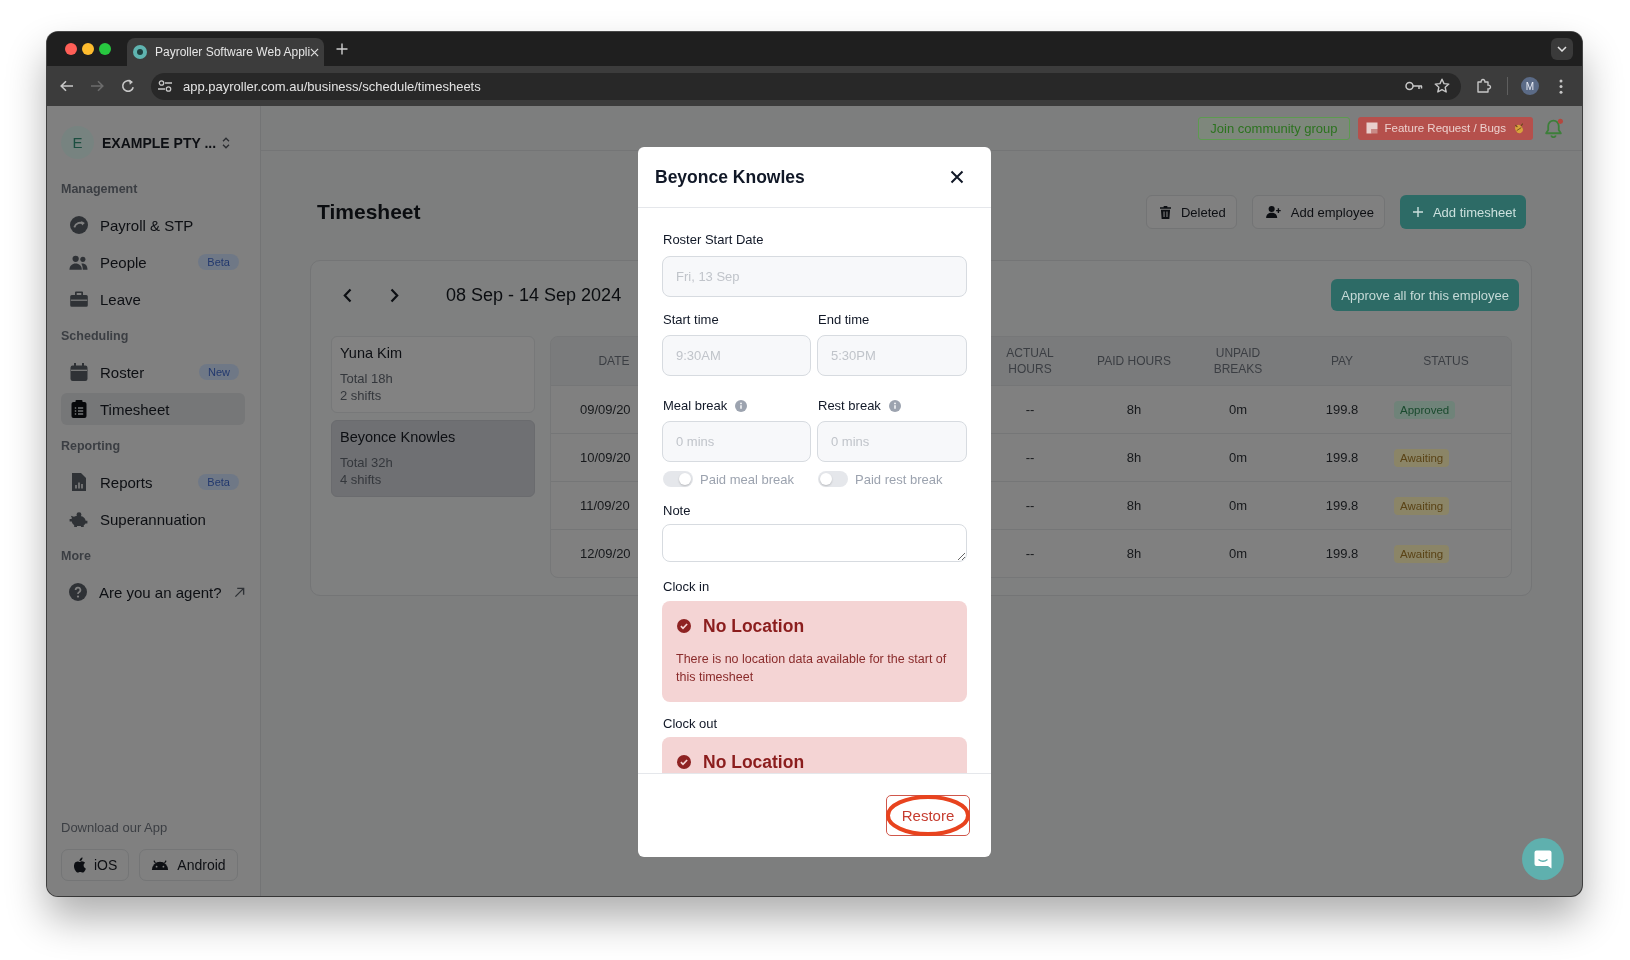 The width and height of the screenshot is (1630, 960). Describe the element at coordinates (219, 372) in the screenshot. I see `nav-badge: New` at that location.